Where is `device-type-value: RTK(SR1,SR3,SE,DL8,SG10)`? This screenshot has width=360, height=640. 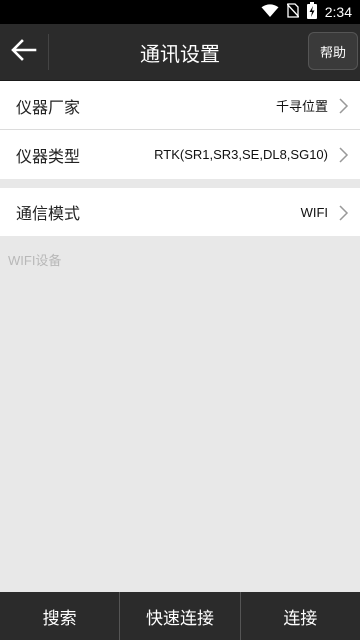 device-type-value: RTK(SR1,SR3,SE,DL8,SG10) is located at coordinates (241, 154).